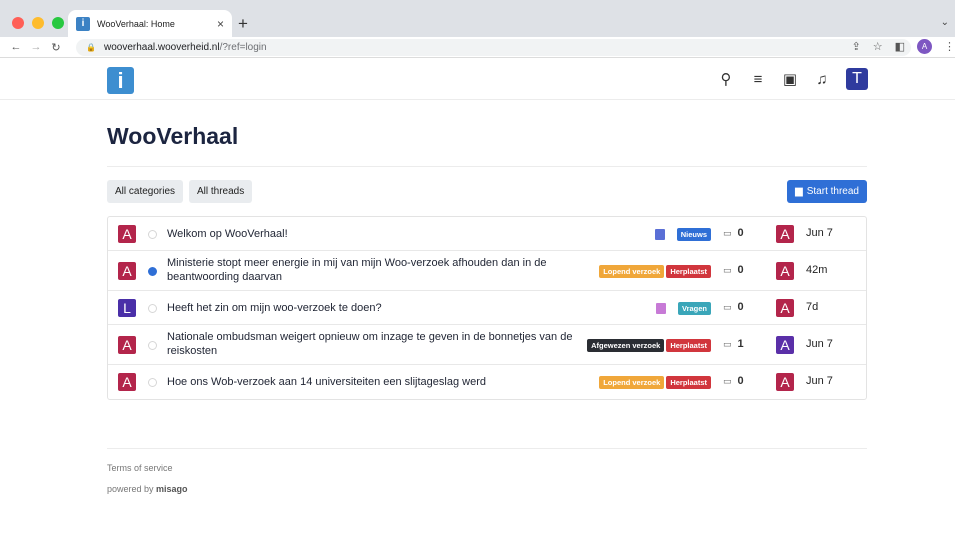 This screenshot has height=534, width=955. What do you see at coordinates (832, 191) in the screenshot?
I see `start-thread-label: Start thread` at bounding box center [832, 191].